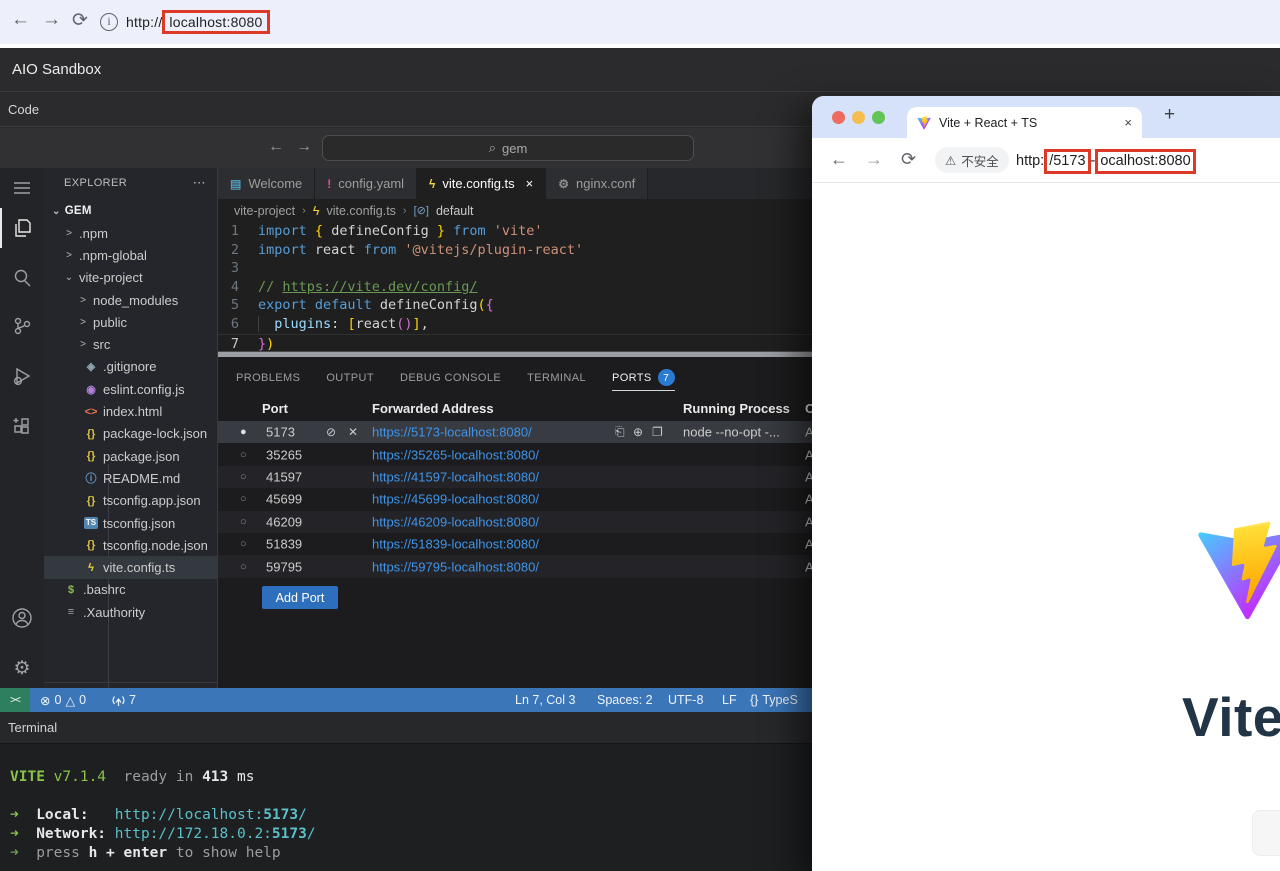 This screenshot has height=871, width=1280. I want to click on tree-item-vite-project: ⌄ vite-project, so click(131, 278).